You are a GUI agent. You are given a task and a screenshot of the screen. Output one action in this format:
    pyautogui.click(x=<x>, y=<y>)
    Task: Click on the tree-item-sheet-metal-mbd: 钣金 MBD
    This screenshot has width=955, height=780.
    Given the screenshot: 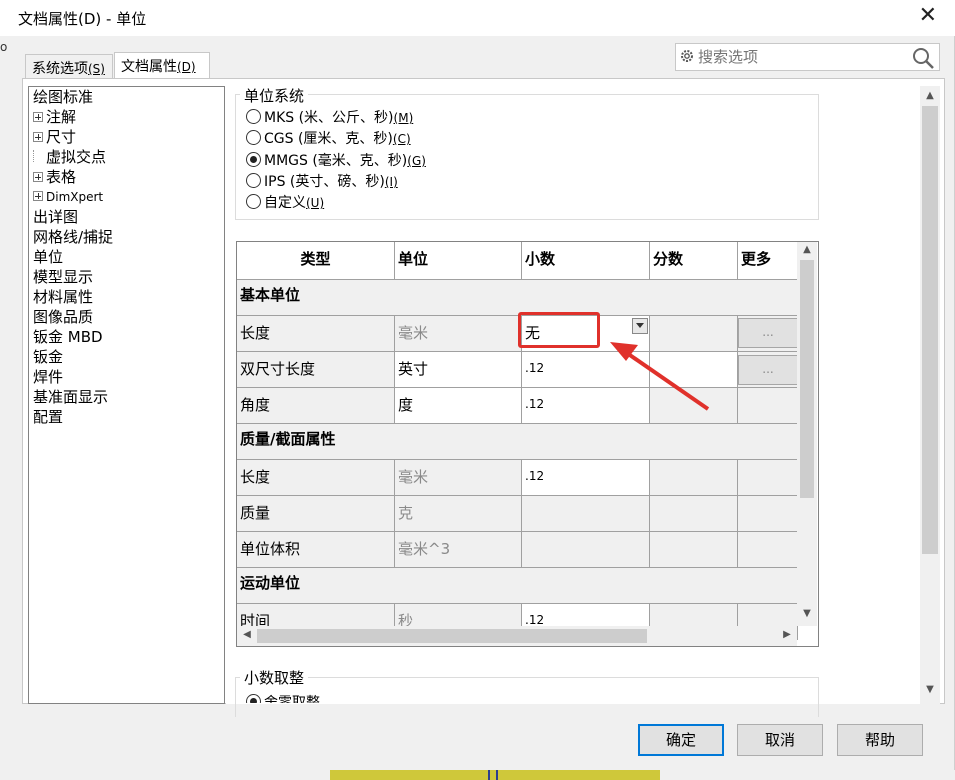 What is the action you would take?
    pyautogui.click(x=68, y=337)
    